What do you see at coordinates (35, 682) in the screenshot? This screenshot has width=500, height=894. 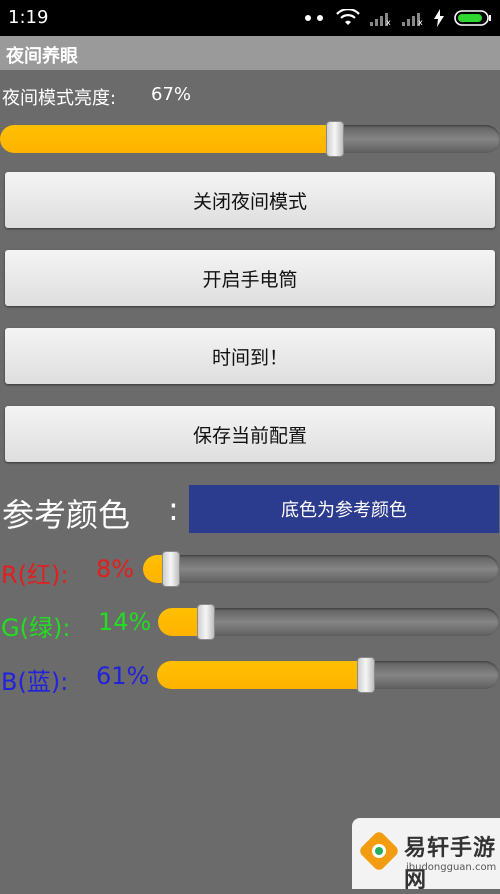 I see `blue-label: B(蓝):` at bounding box center [35, 682].